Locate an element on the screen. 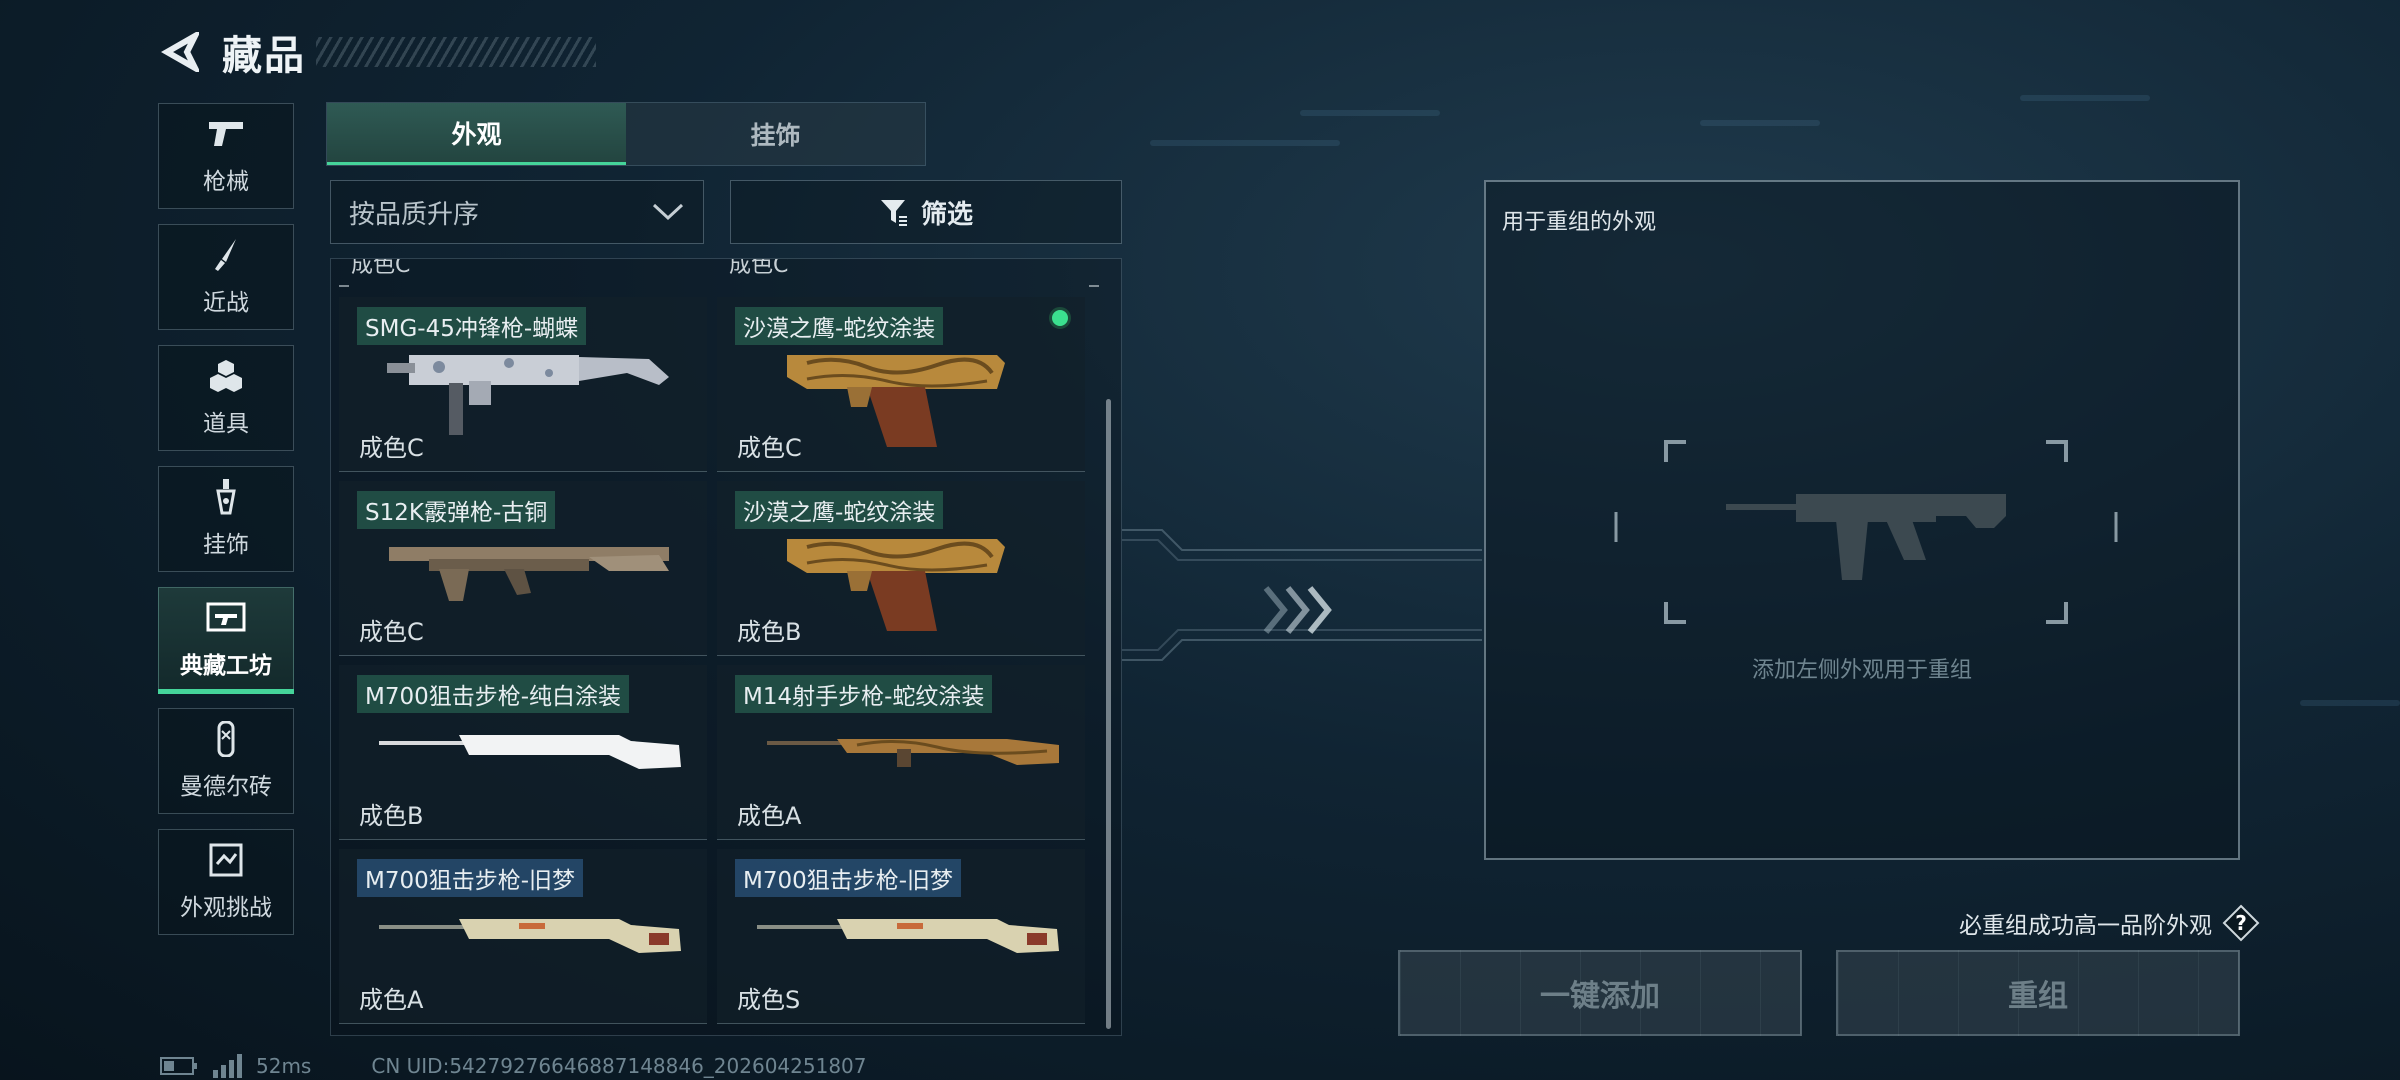  empty-slot-placeholder is located at coordinates (1866, 532).